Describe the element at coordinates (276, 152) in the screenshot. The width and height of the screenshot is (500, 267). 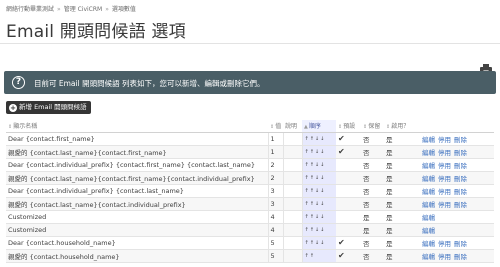
I see `row-value: 1` at that location.